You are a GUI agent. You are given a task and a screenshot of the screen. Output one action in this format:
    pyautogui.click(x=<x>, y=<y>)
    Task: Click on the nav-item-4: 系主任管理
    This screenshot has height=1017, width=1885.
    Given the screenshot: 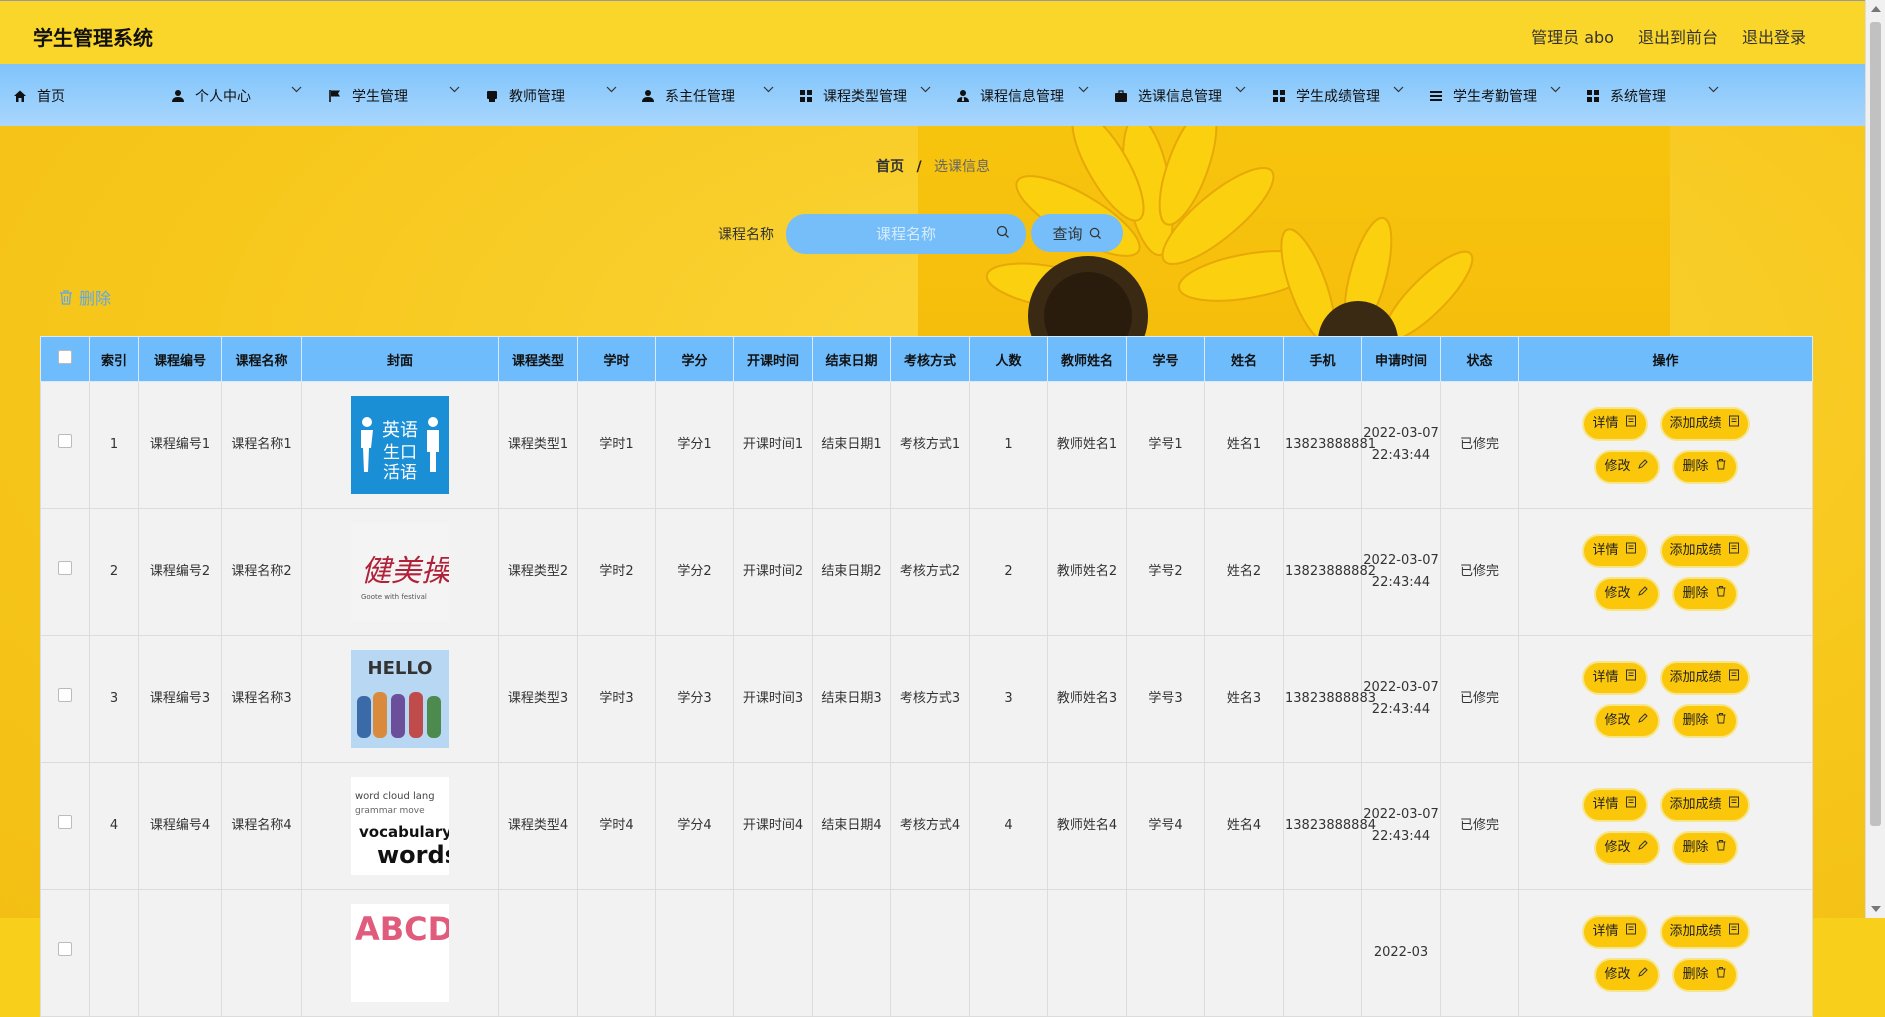 What is the action you would take?
    pyautogui.click(x=688, y=96)
    